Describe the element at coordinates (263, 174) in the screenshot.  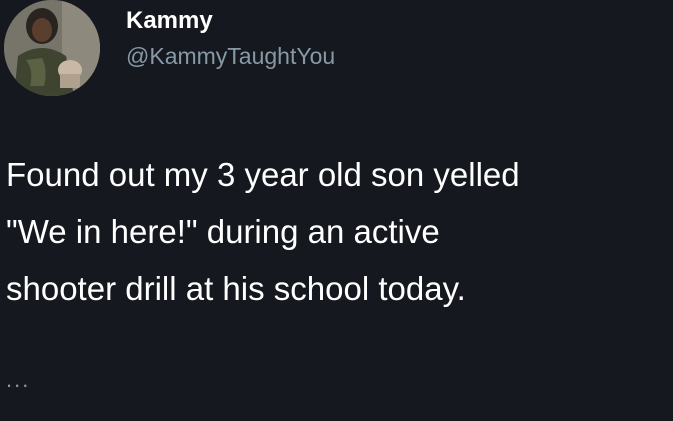
I see `tweet-text-line: Found out my 3 year old son yelled` at that location.